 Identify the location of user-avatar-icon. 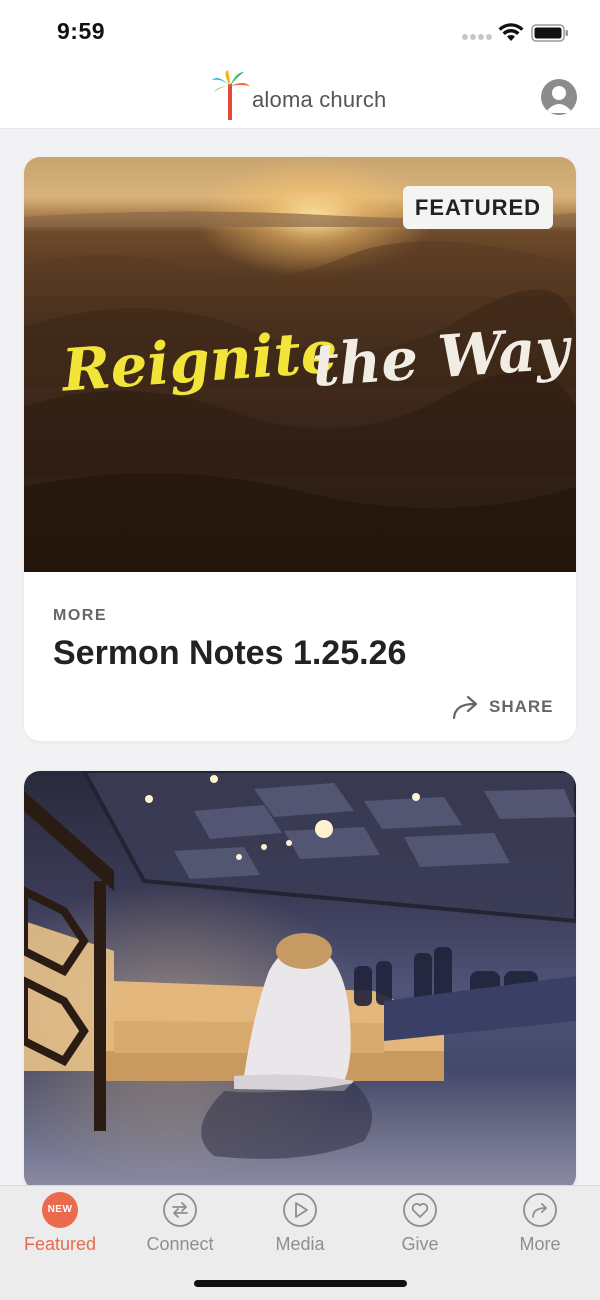
(559, 99).